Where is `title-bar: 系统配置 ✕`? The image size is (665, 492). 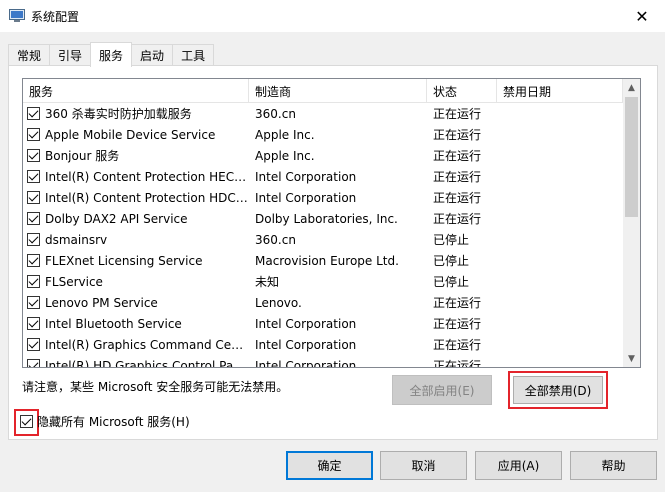
title-bar: 系统配置 ✕ is located at coordinates (332, 16).